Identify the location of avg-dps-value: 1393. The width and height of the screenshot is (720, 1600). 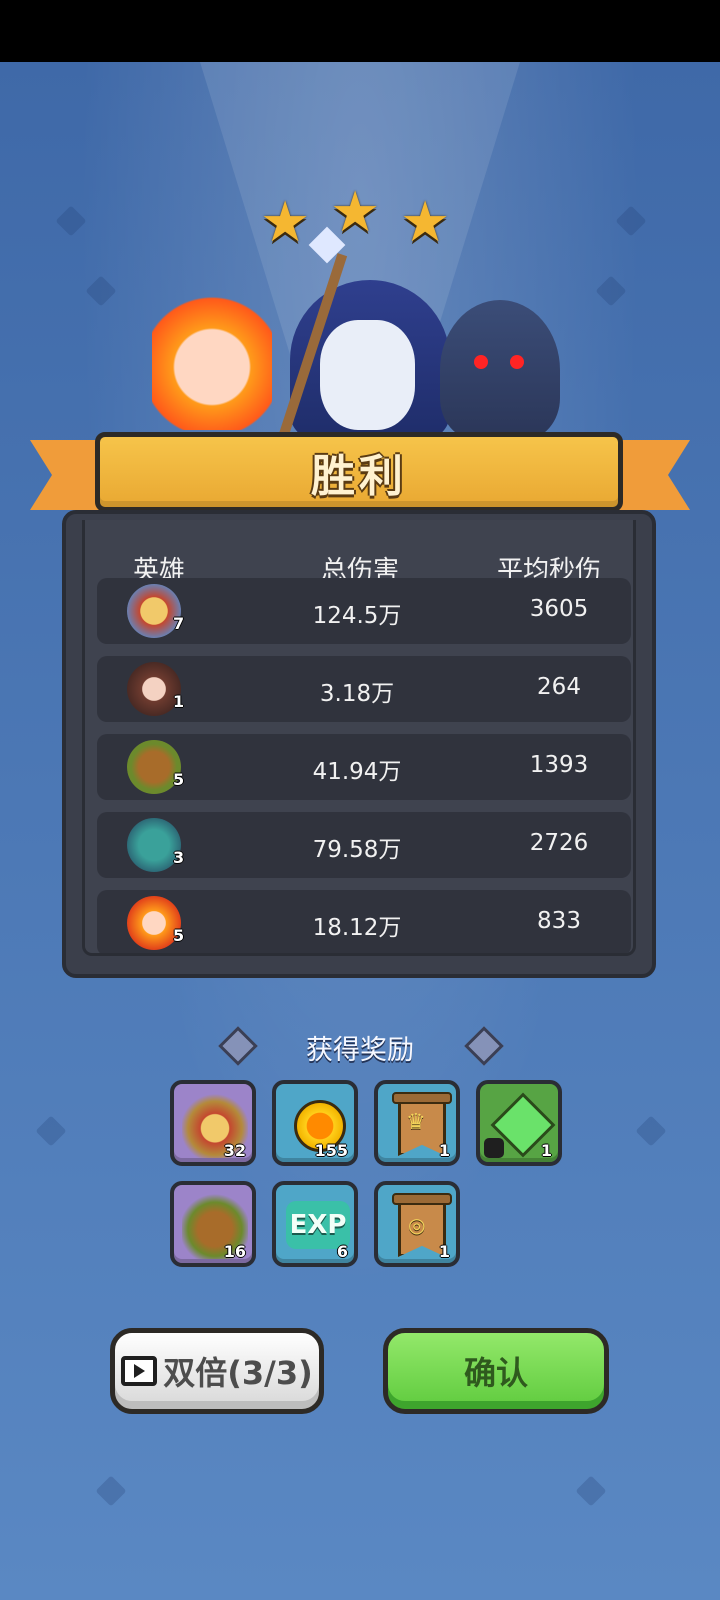
(559, 765).